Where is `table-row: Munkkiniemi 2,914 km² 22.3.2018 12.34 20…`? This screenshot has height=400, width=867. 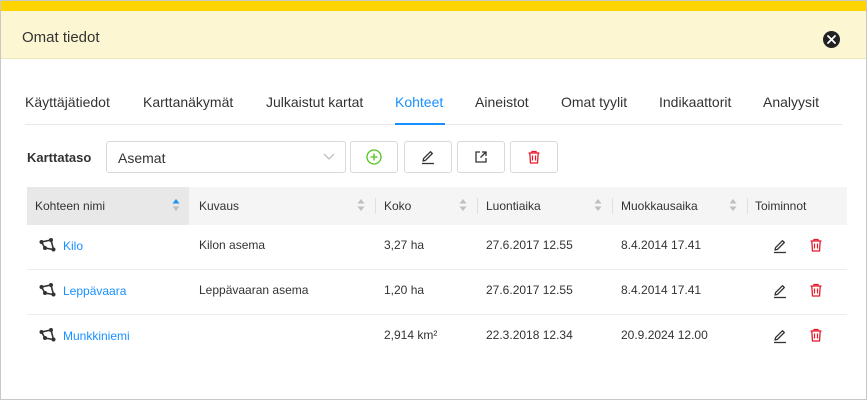 table-row: Munkkiniemi 2,914 km² 22.3.2018 12.34 20… is located at coordinates (437, 337).